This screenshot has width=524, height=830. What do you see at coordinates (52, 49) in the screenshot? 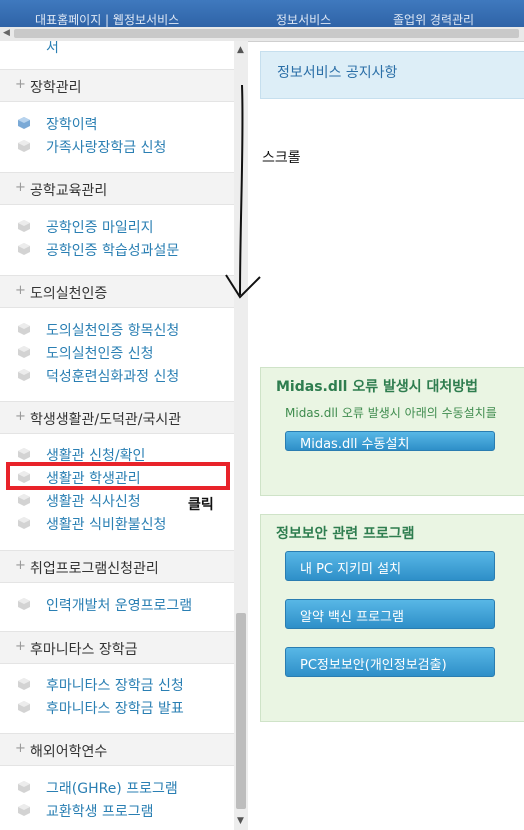
I see `sidebar-cut-item: 서` at bounding box center [52, 49].